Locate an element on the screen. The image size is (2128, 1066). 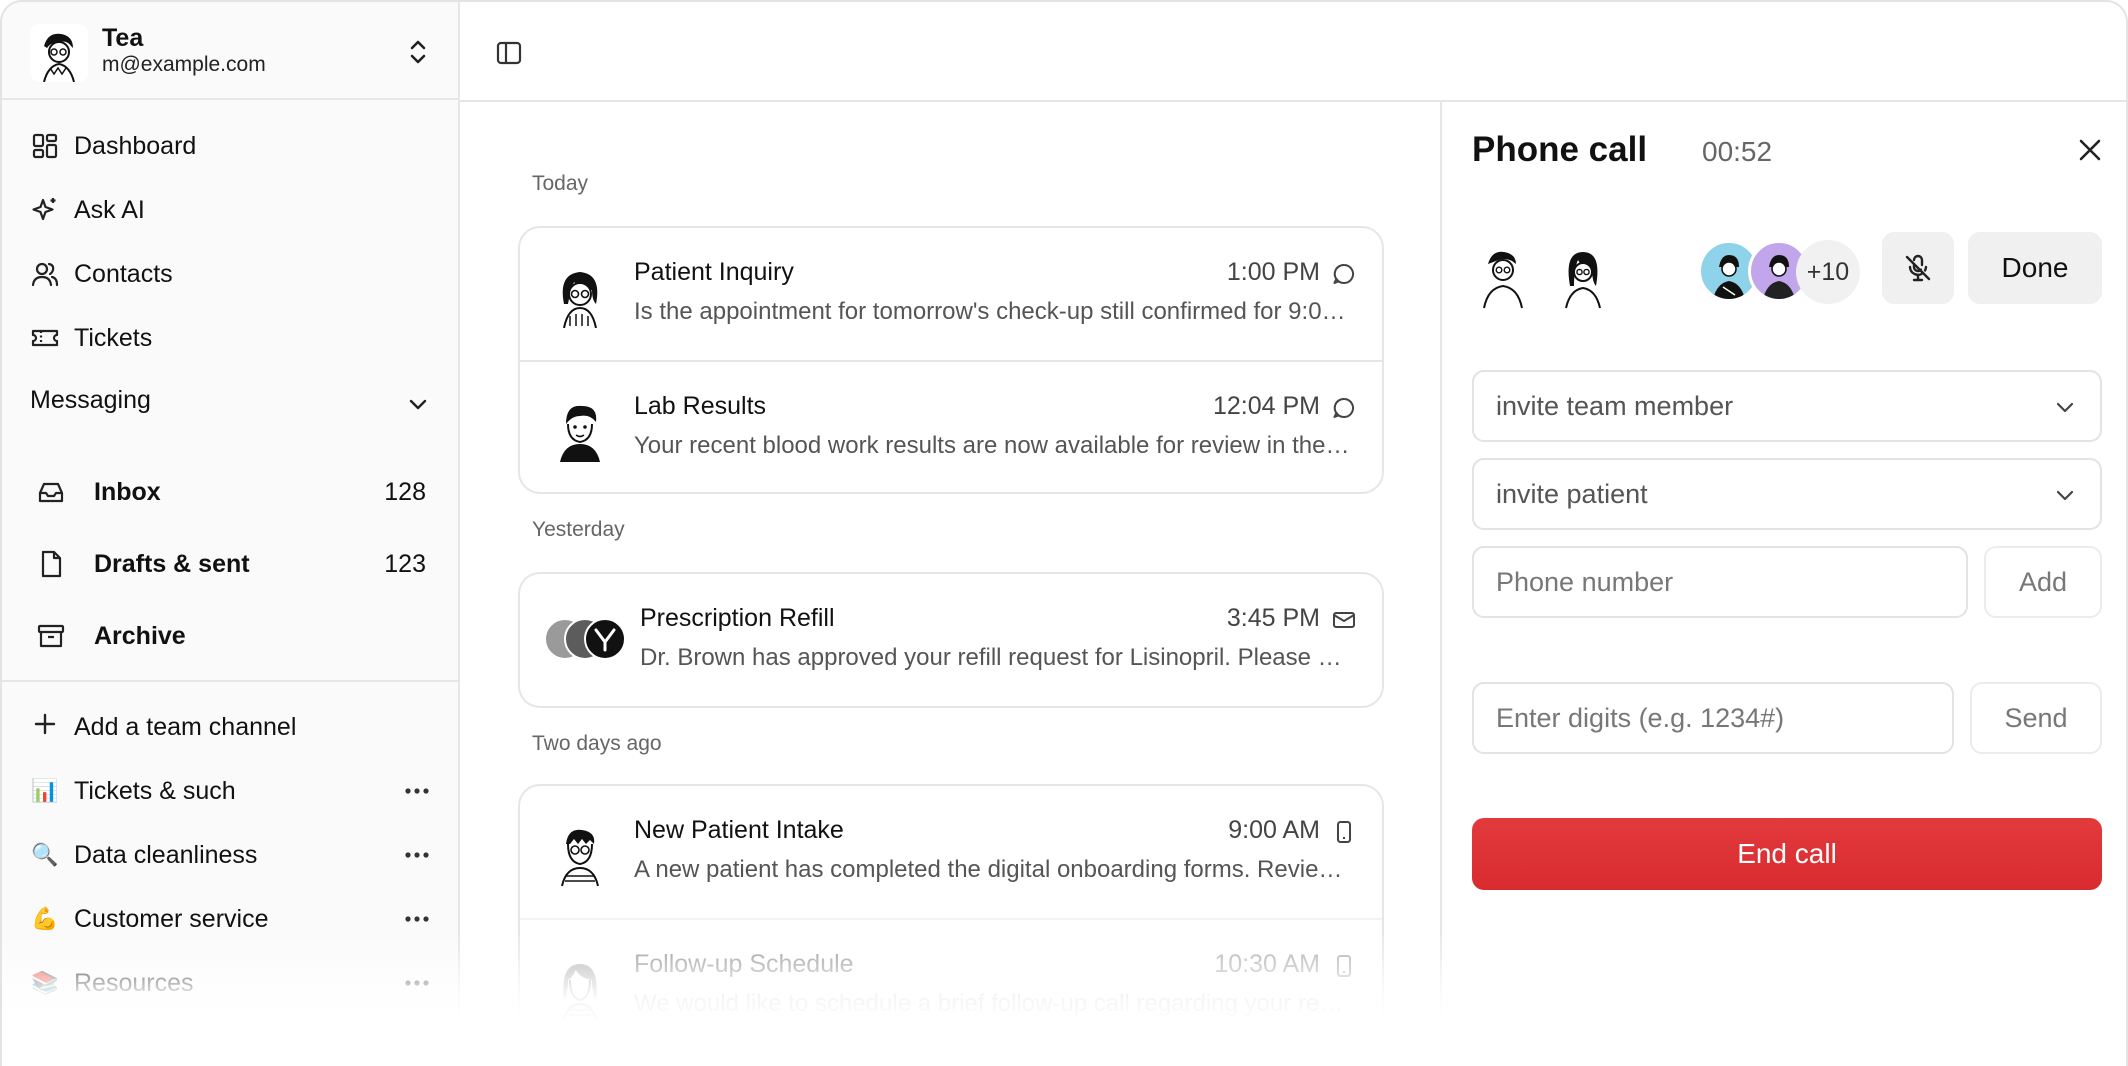
chevrons-up-down-icon is located at coordinates (418, 52).